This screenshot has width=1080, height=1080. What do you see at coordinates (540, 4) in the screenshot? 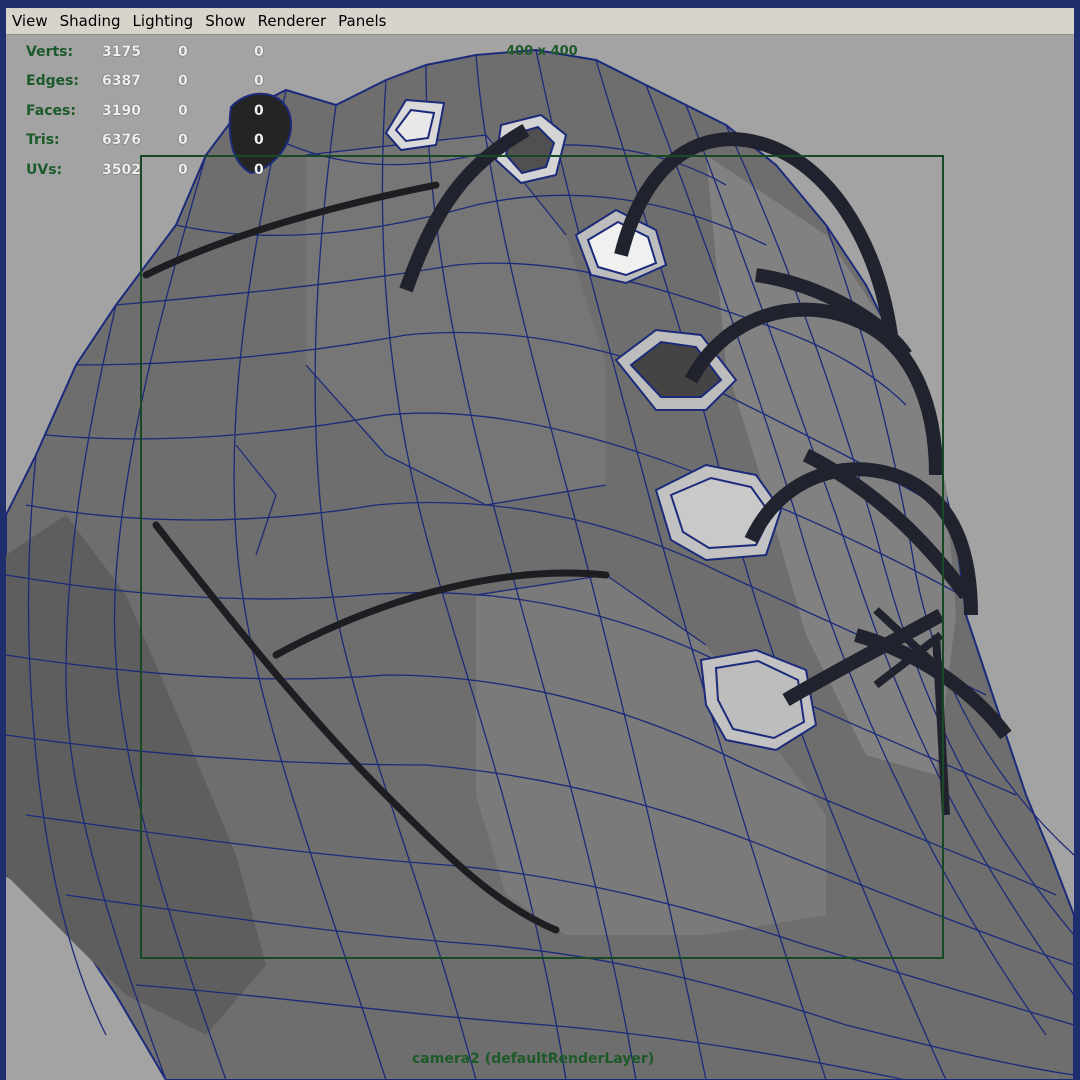
I see `window-frame-top` at bounding box center [540, 4].